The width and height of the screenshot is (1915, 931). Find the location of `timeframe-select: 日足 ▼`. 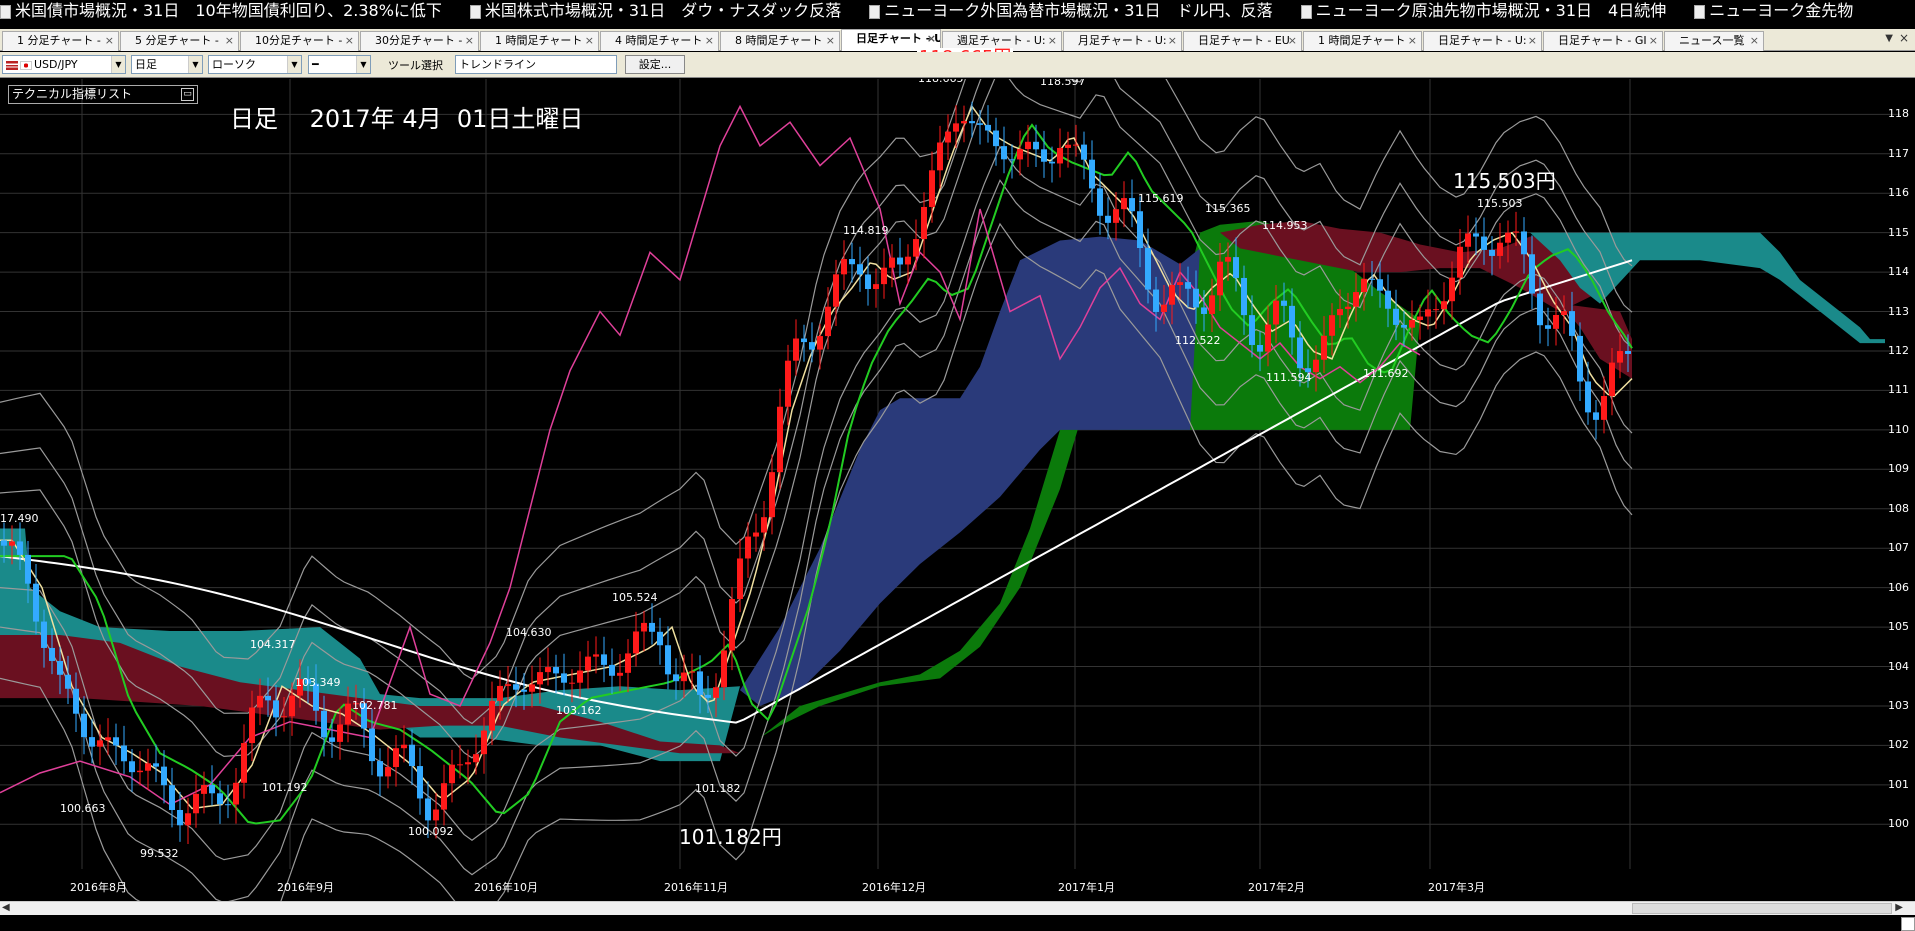

timeframe-select: 日足 ▼ is located at coordinates (167, 64).